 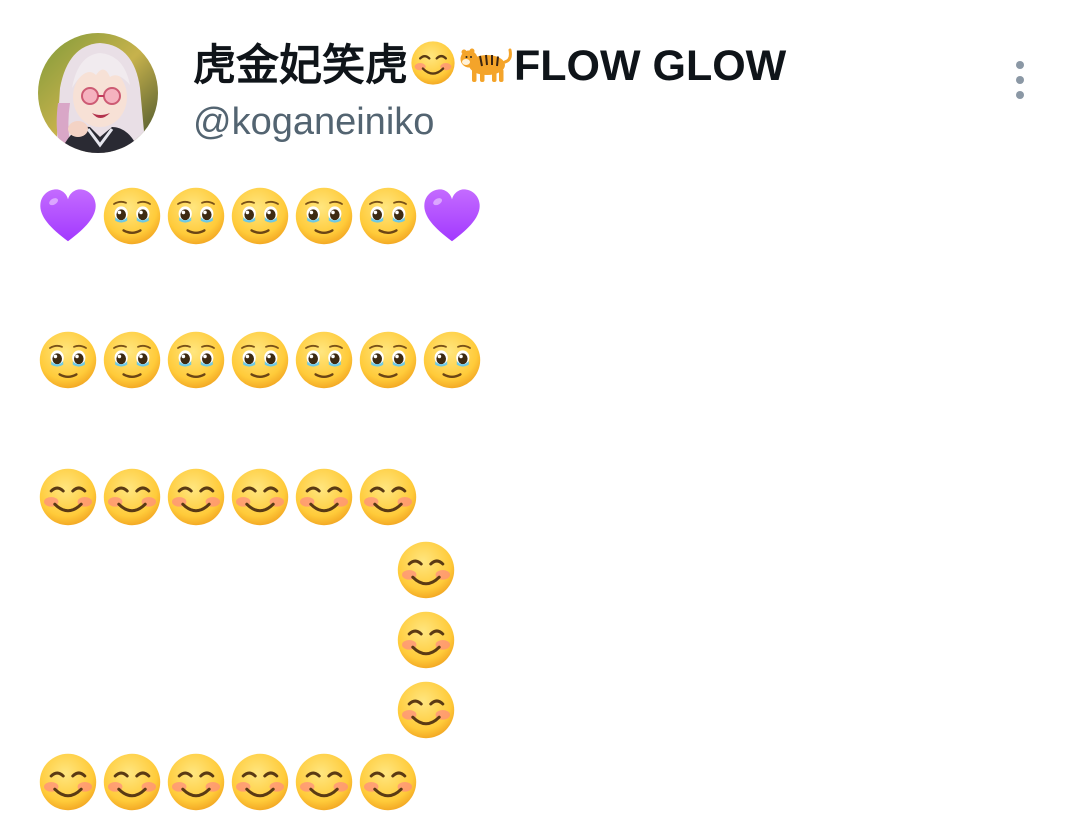 I want to click on avatar-image, so click(x=98, y=93).